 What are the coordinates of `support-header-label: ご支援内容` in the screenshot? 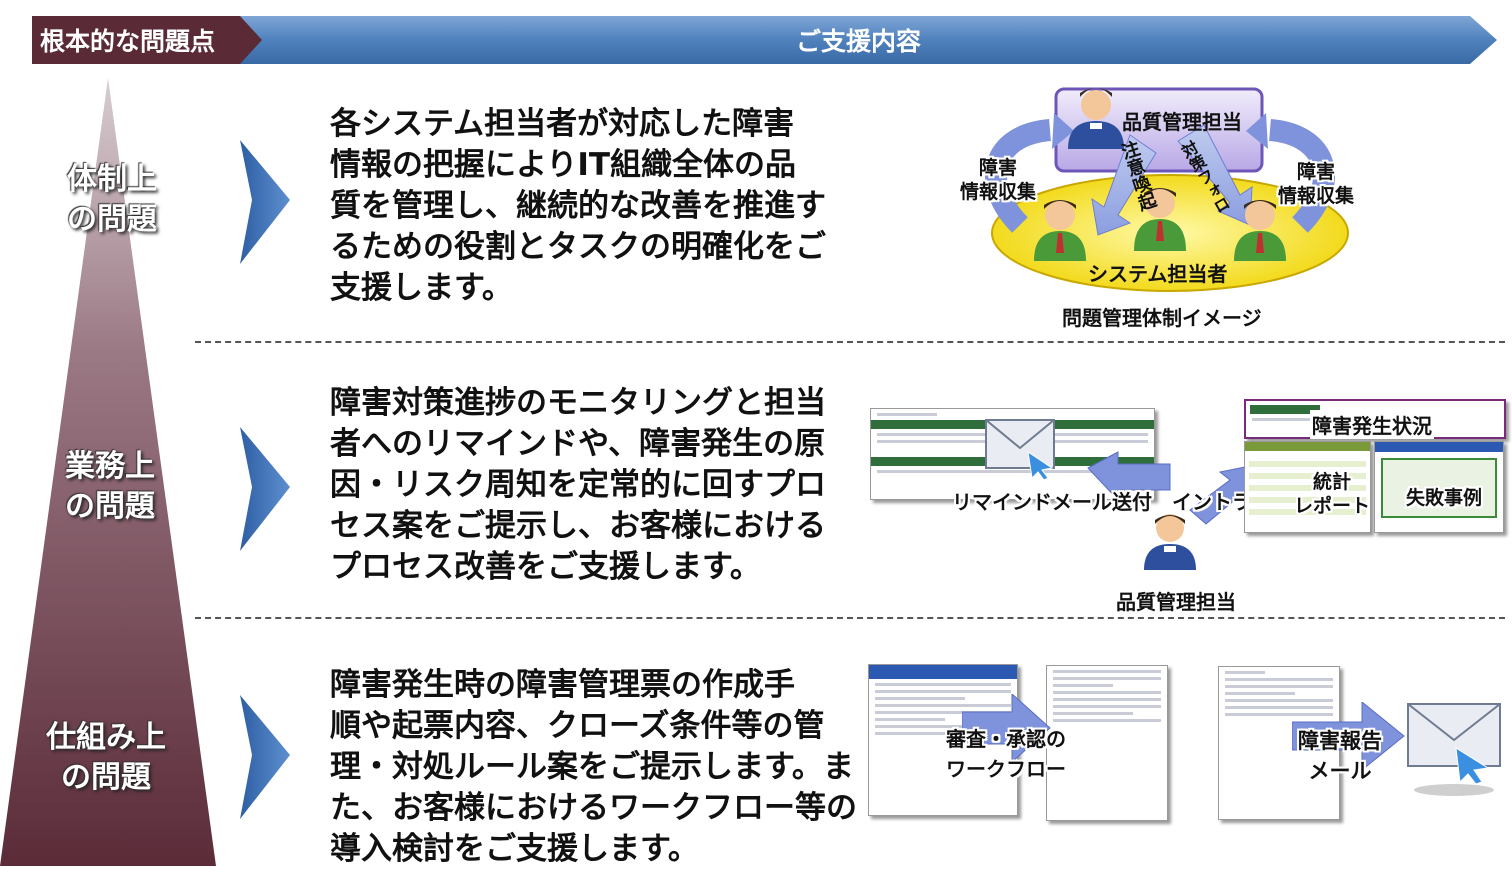 It's located at (859, 41).